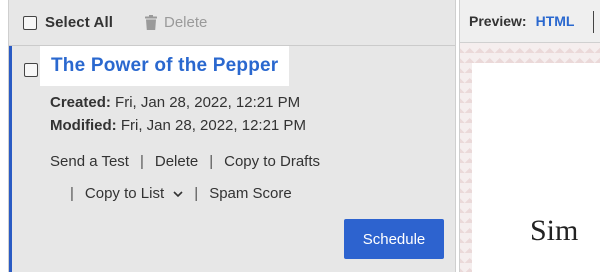 The height and width of the screenshot is (272, 600). Describe the element at coordinates (555, 21) in the screenshot. I see `preview-mode-html: HTML` at that location.